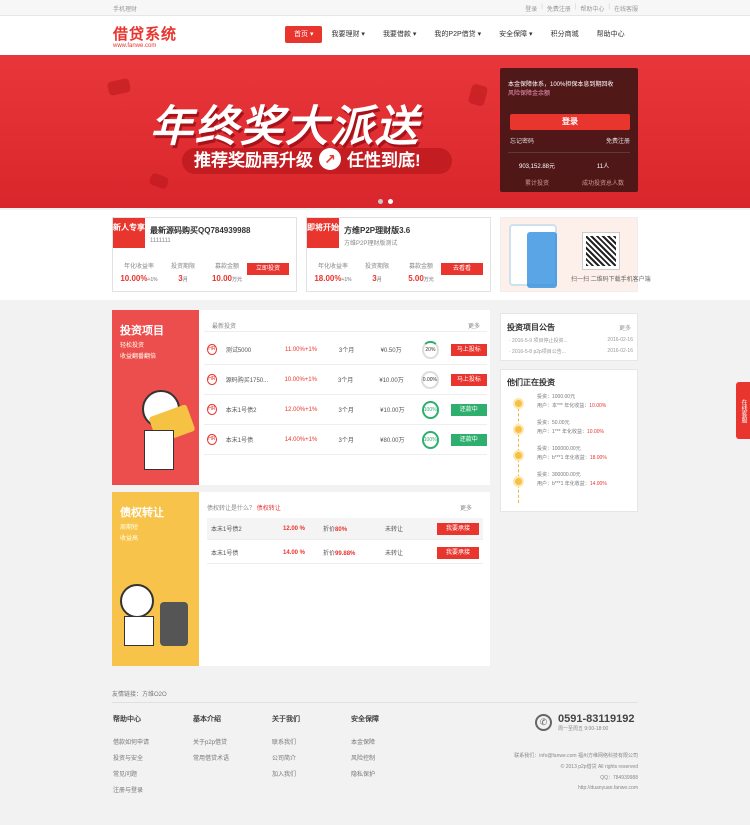 This screenshot has width=750, height=825. I want to click on login-button: 登录, so click(570, 122).